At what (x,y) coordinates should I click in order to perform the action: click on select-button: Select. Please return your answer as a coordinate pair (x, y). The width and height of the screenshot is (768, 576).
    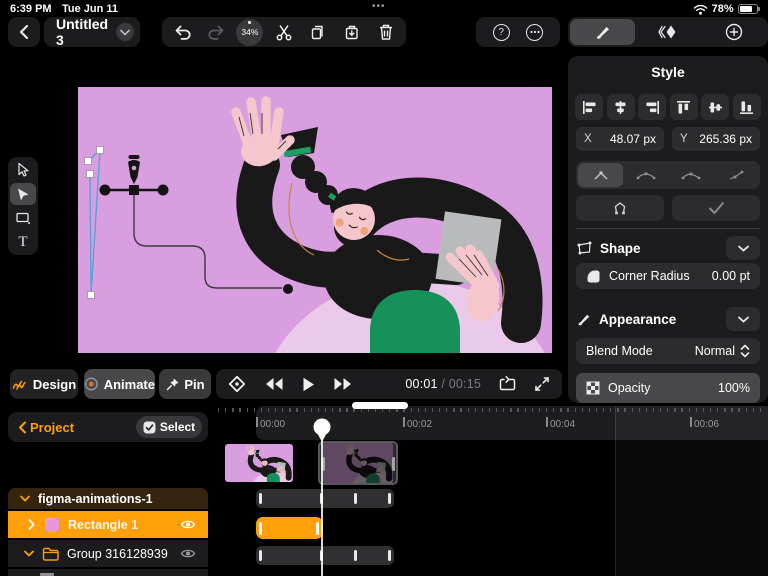
    Looking at the image, I should click on (169, 427).